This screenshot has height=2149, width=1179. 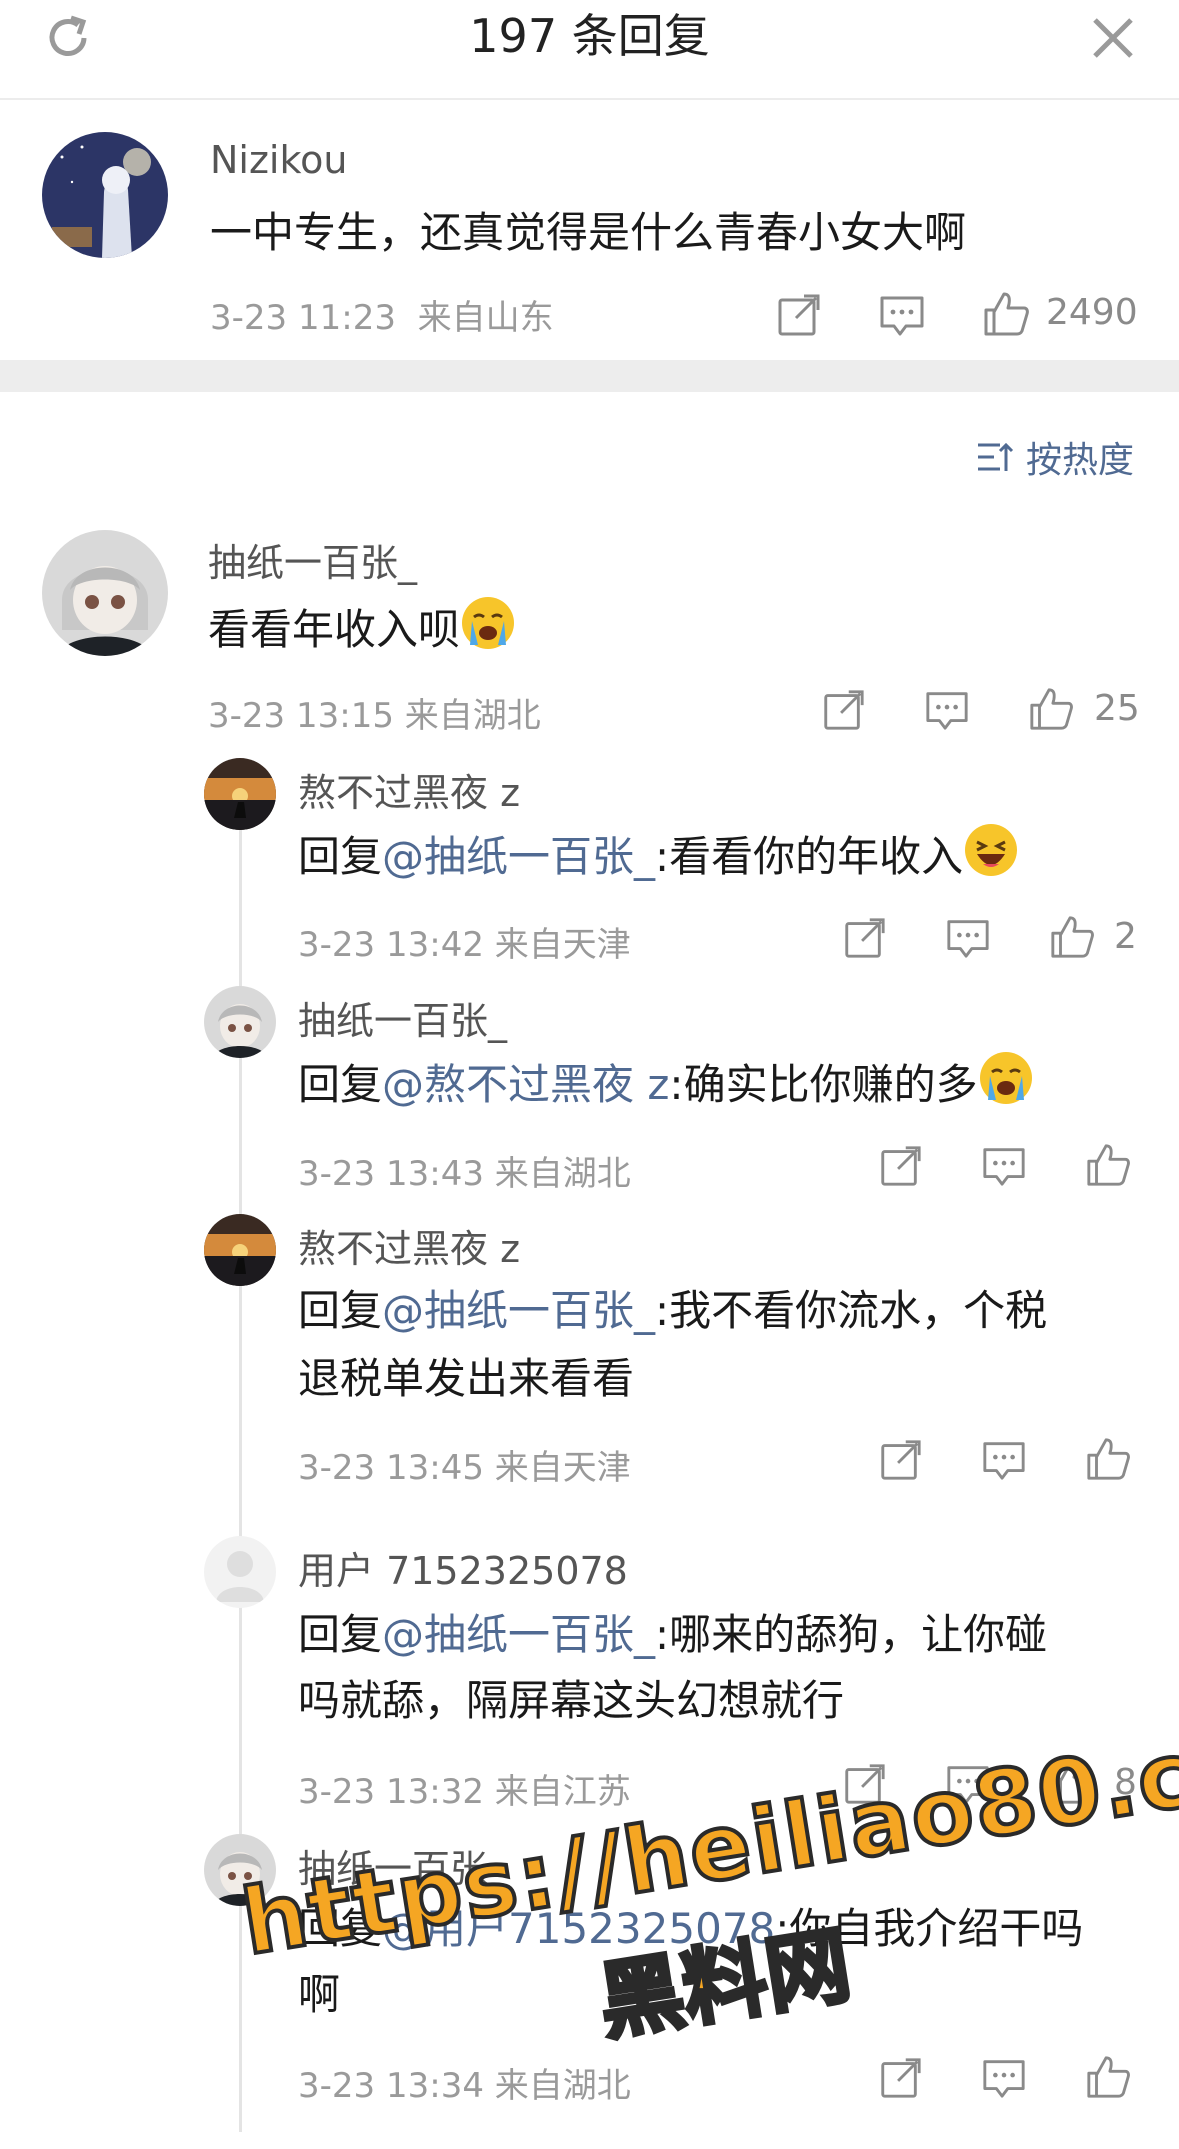 I want to click on reply-text: 回复@用户7152325078:你自我介绍干吗, so click(x=691, y=1928).